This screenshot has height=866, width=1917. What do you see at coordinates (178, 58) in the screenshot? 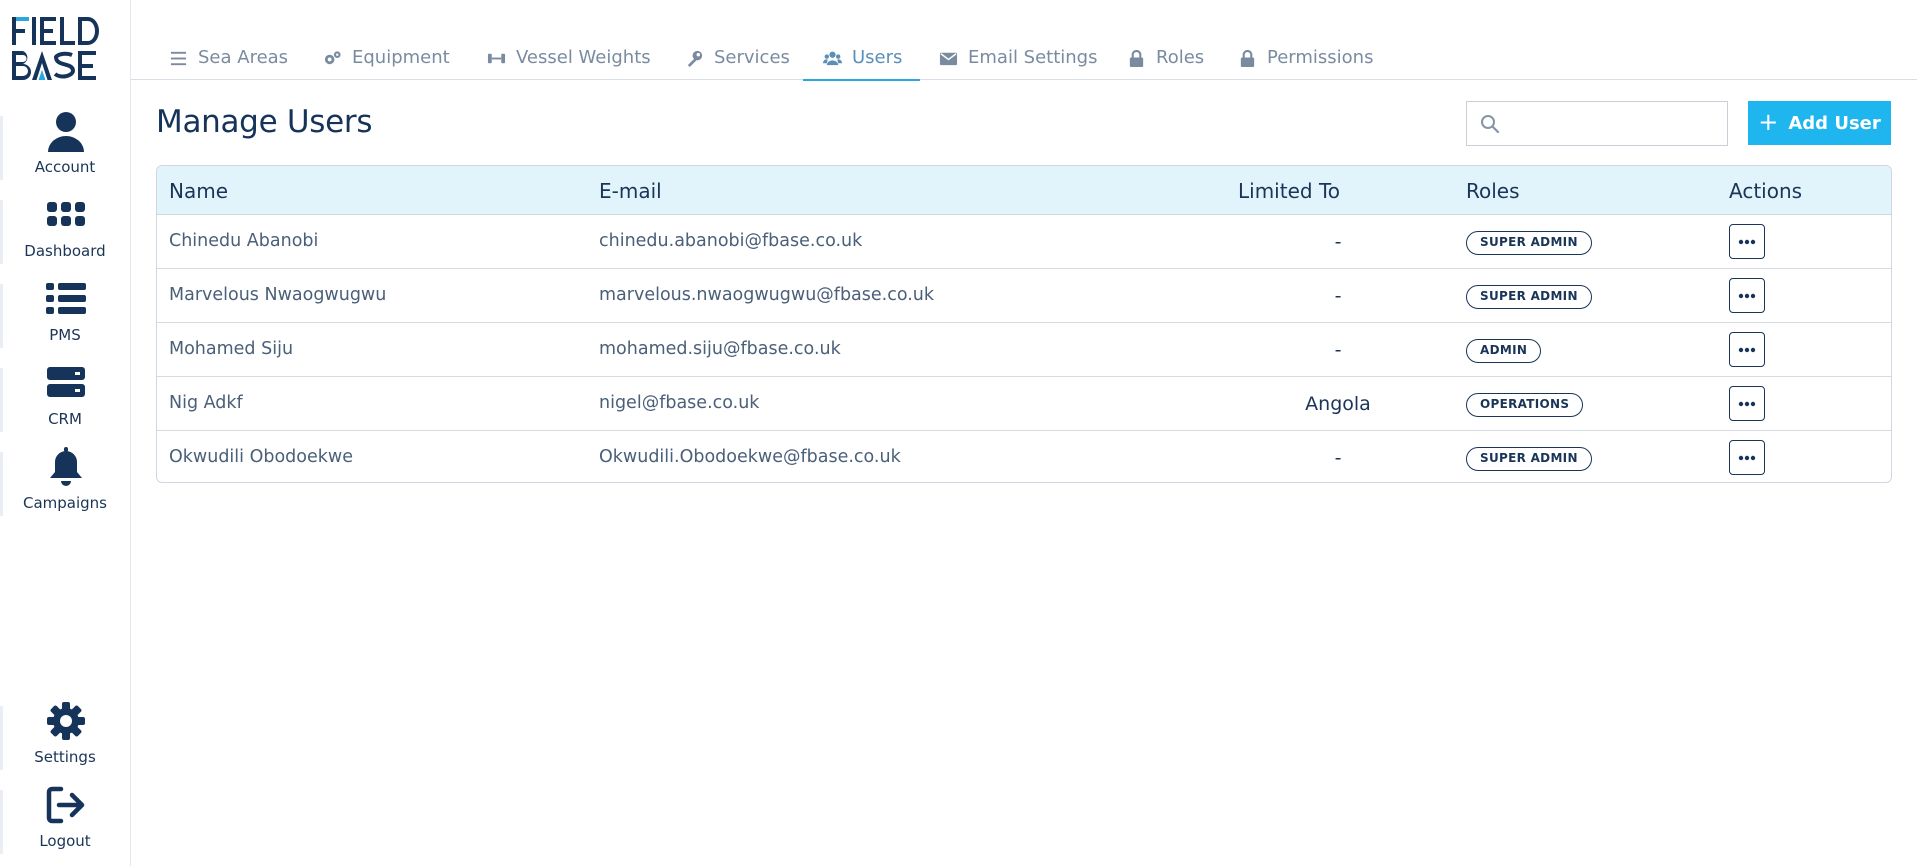
I see `lines-icon` at bounding box center [178, 58].